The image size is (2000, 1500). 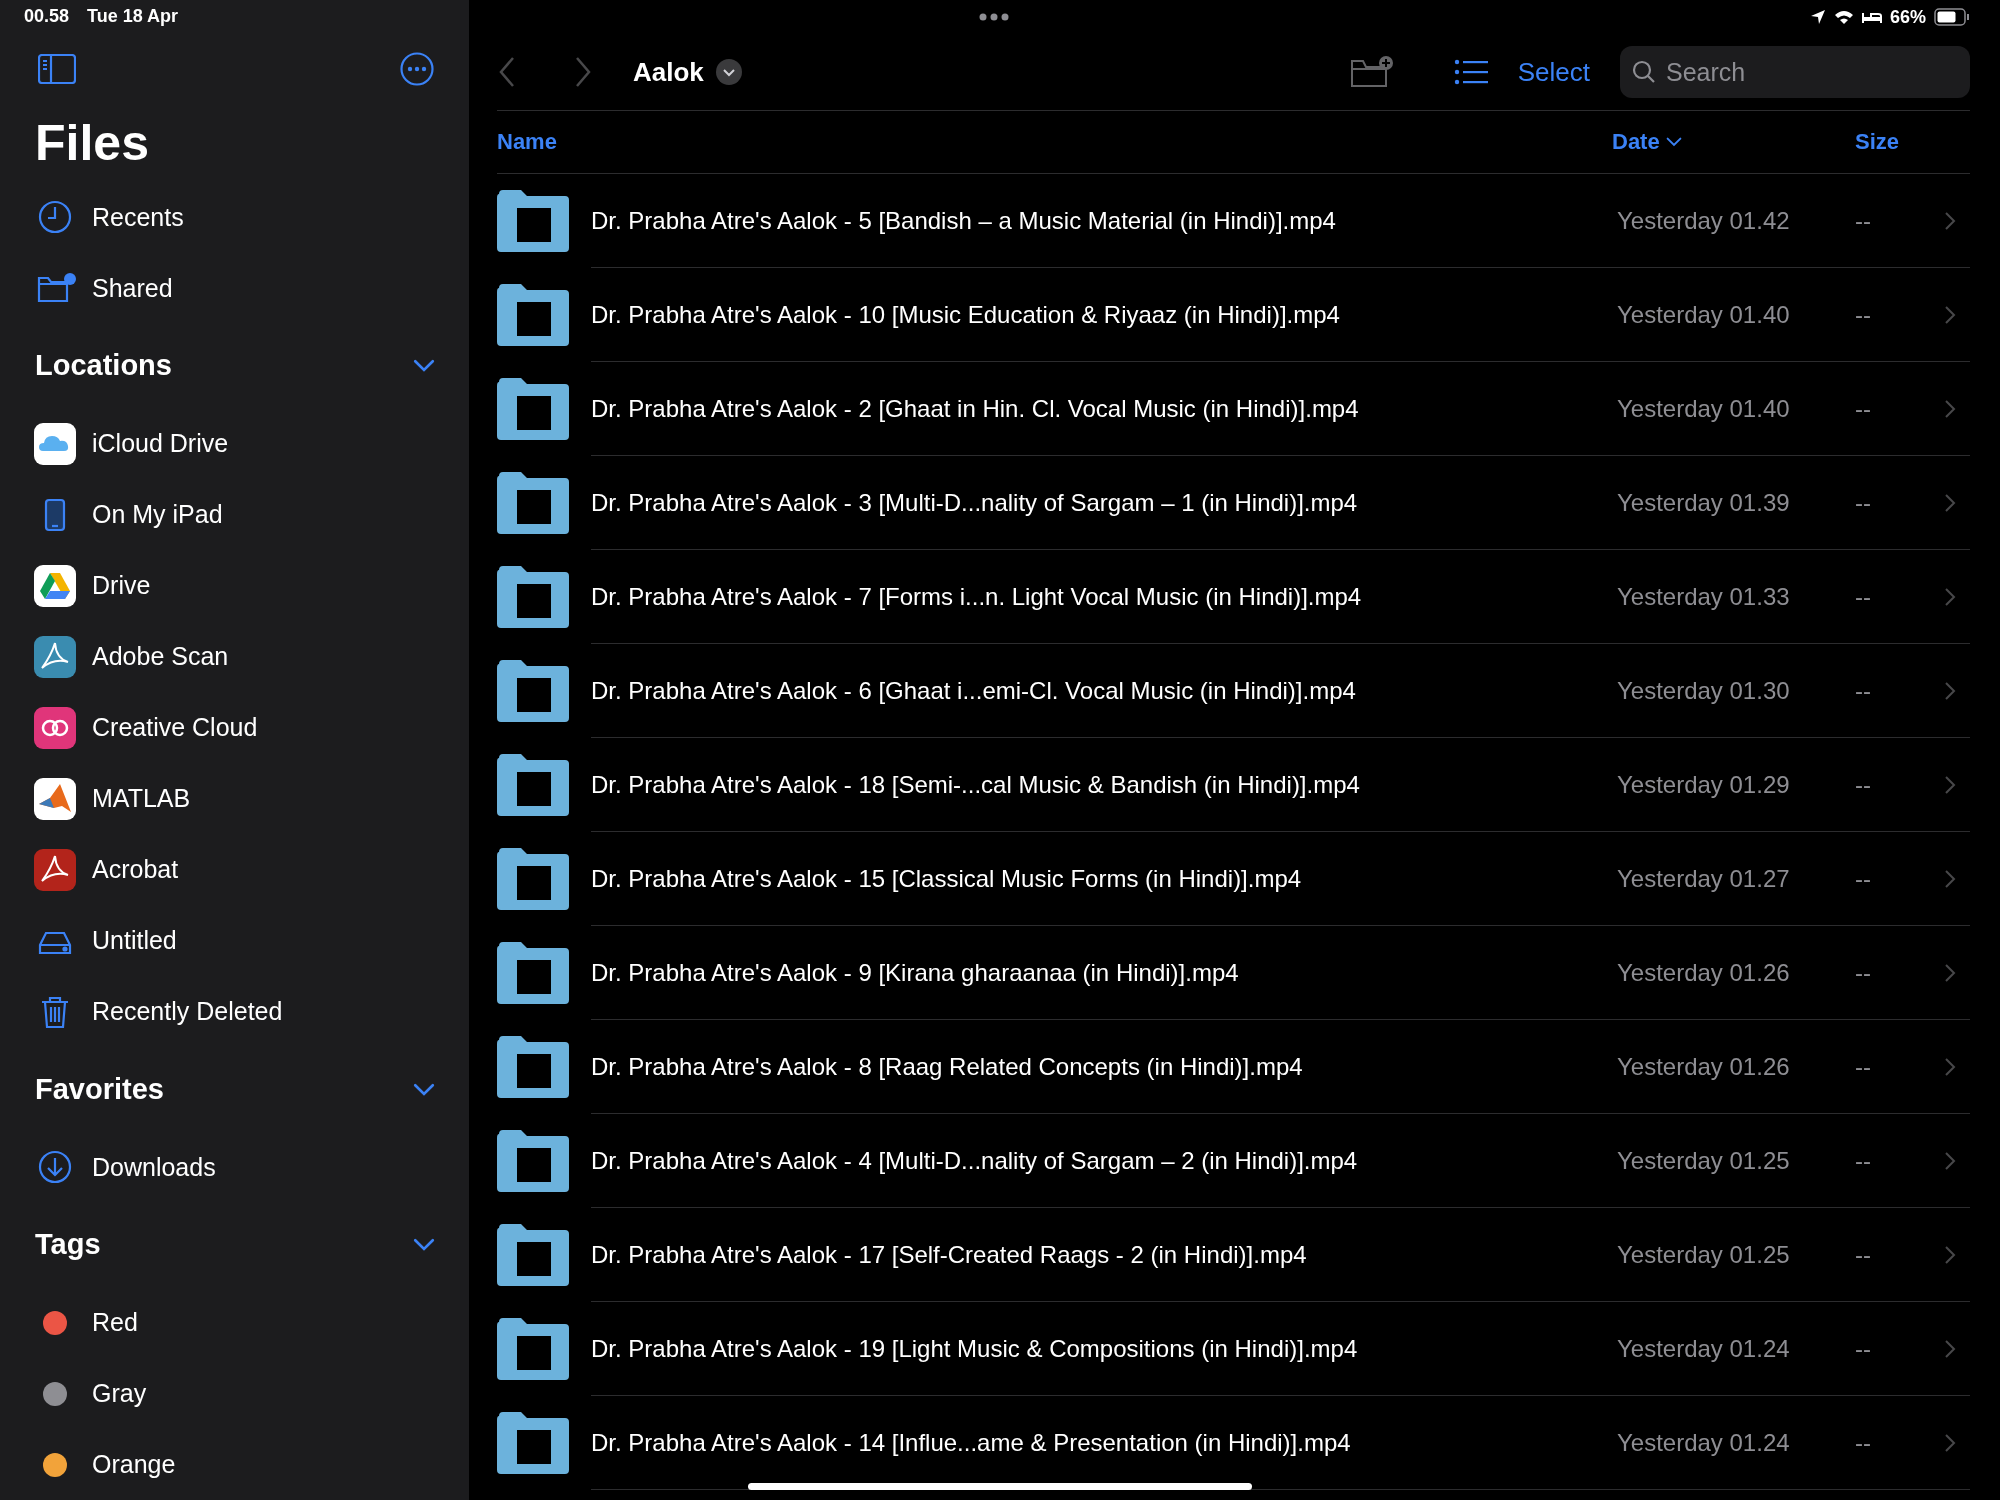 What do you see at coordinates (1736, 503) in the screenshot?
I see `file-date: Yesterday 01.39` at bounding box center [1736, 503].